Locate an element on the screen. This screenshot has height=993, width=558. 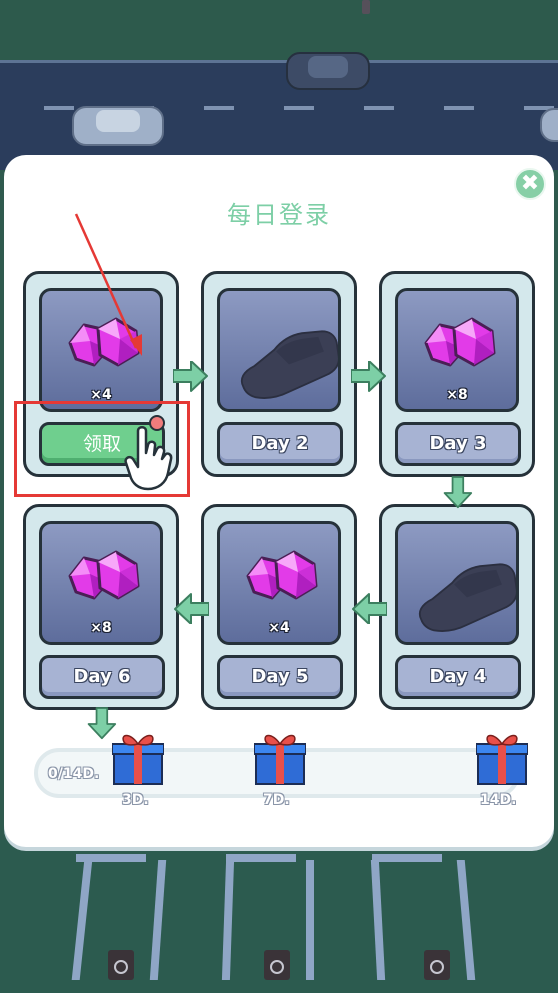
background-grass-top is located at coordinates (279, 30).